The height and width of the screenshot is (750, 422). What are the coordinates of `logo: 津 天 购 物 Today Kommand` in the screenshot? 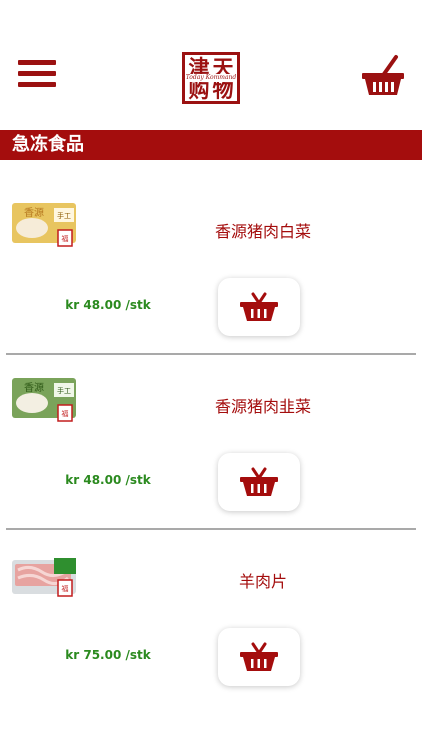 It's located at (211, 78).